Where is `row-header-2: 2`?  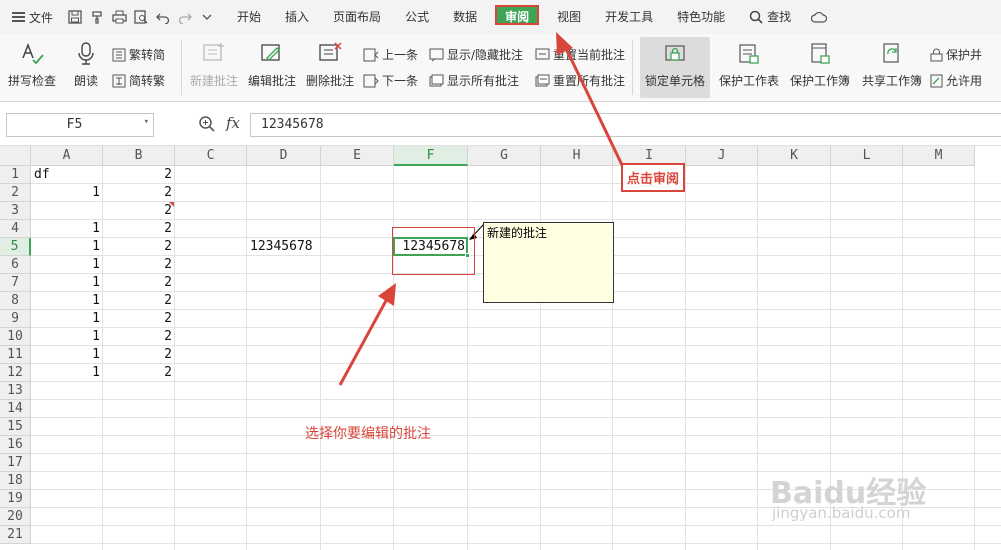 row-header-2: 2 is located at coordinates (15, 193).